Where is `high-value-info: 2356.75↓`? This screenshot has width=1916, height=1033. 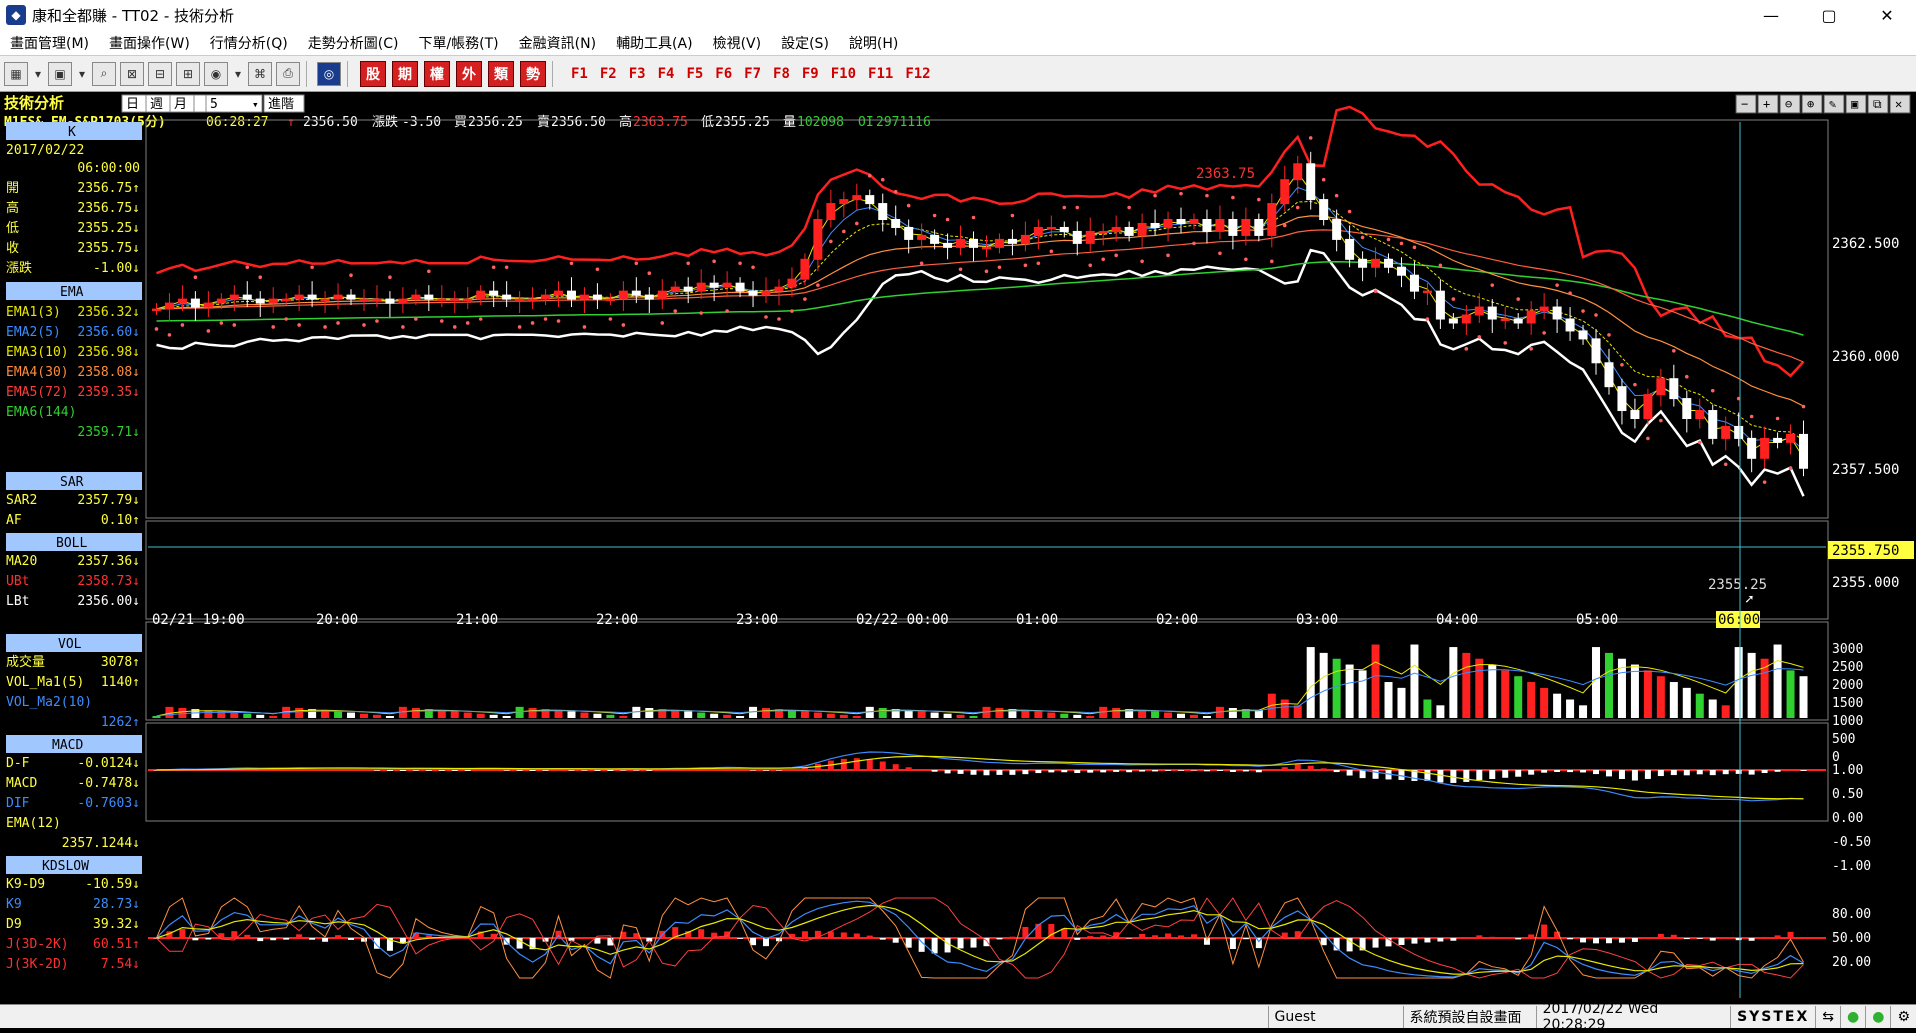 high-value-info: 2356.75↓ is located at coordinates (108, 208).